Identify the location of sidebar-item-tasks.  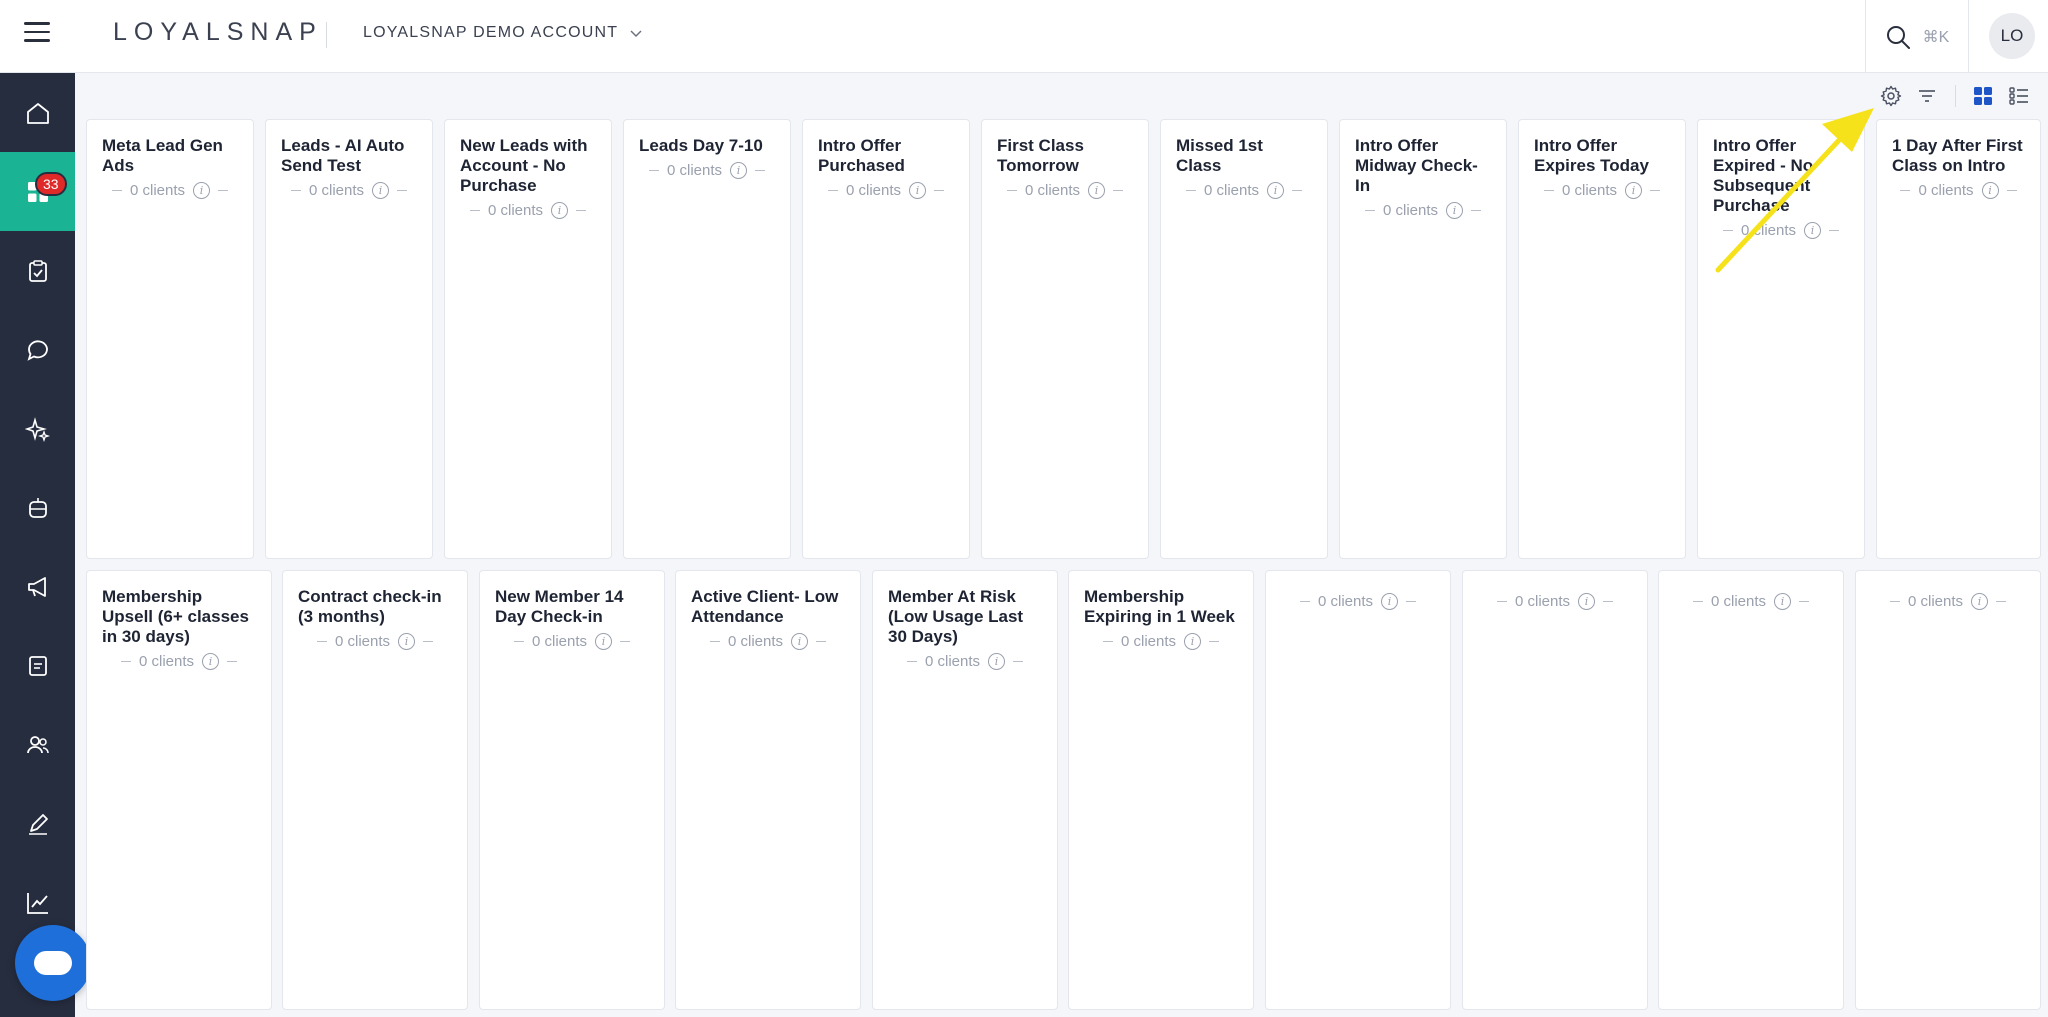
(37, 270).